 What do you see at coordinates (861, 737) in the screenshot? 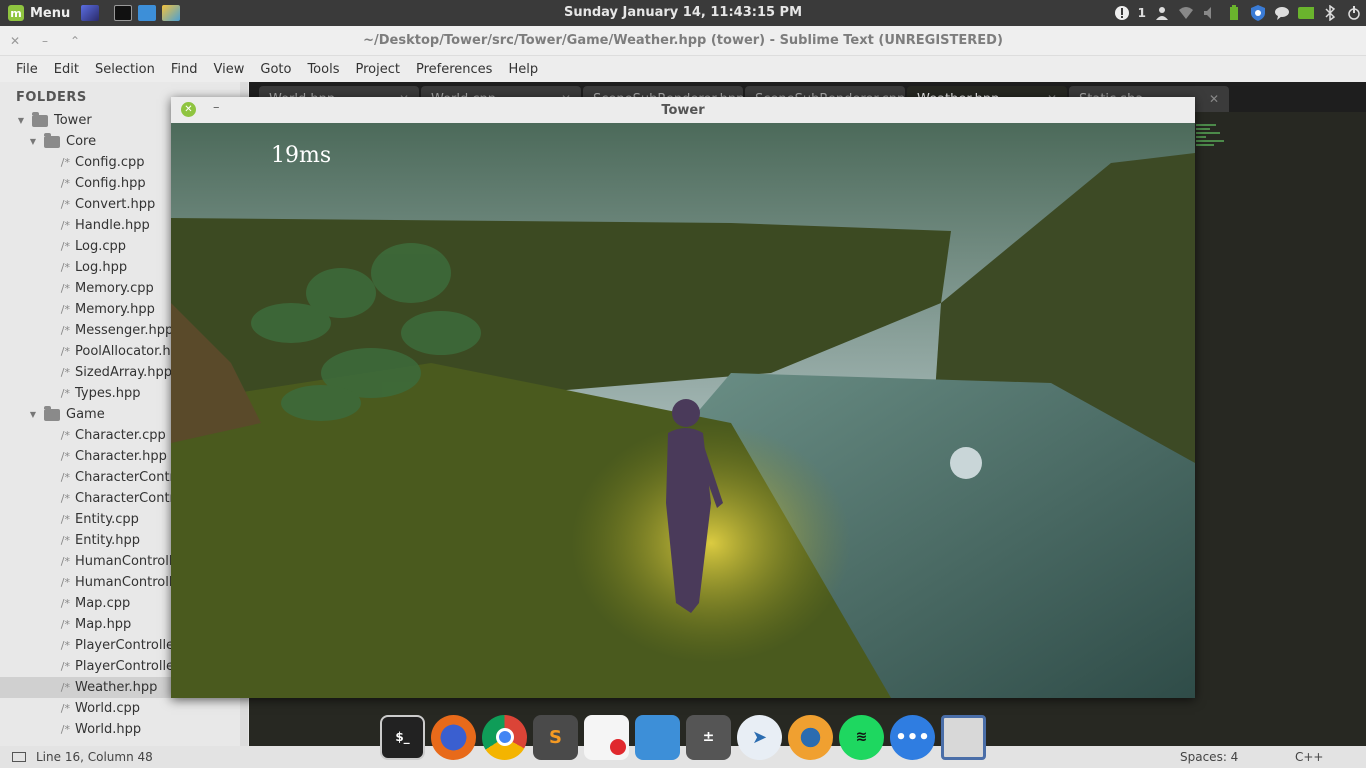
I see `spotify-icon: ≋` at bounding box center [861, 737].